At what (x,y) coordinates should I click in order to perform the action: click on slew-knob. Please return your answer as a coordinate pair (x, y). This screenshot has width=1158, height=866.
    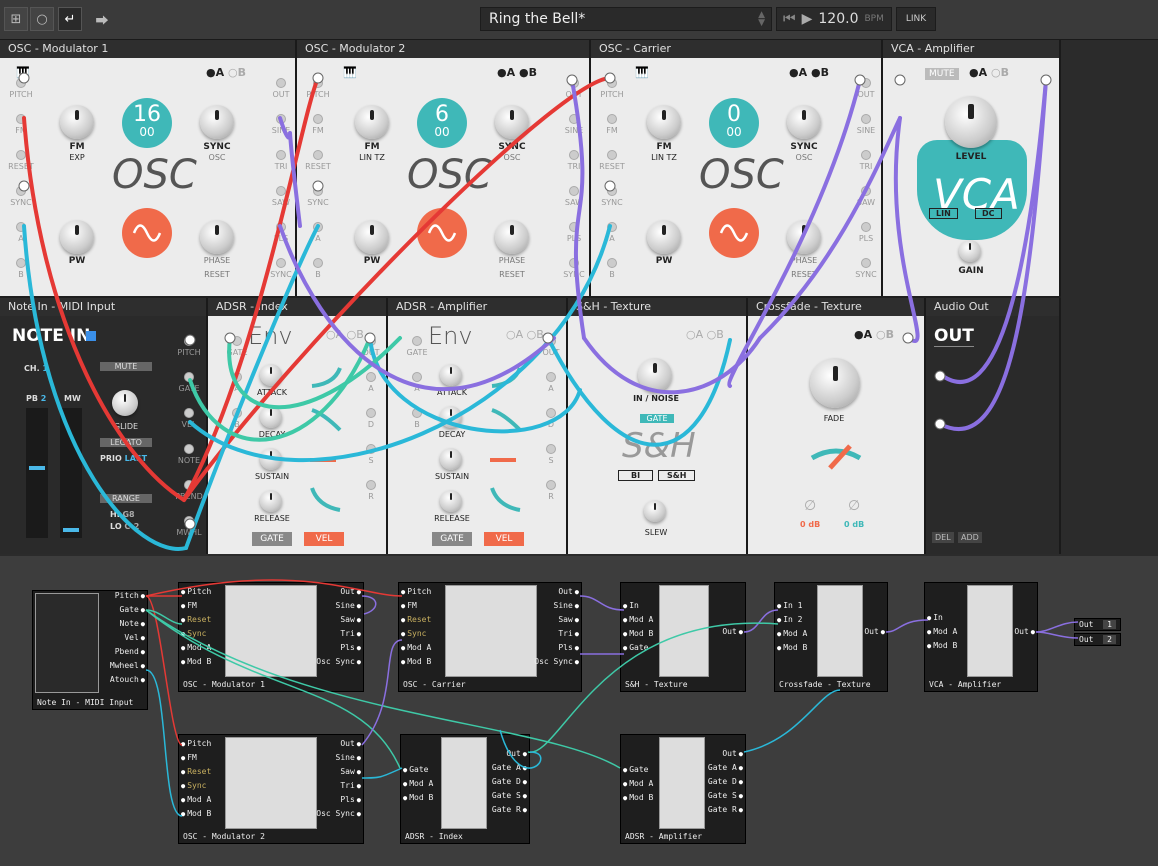
    Looking at the image, I should click on (655, 511).